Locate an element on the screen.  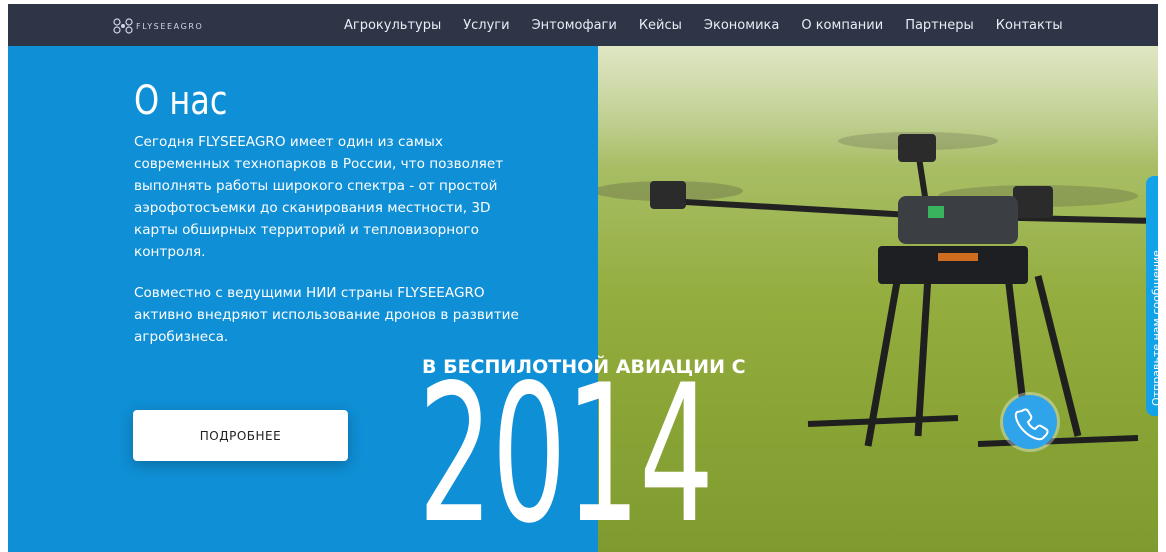
brand-logo: FLYSEEAGRO is located at coordinates (157, 26).